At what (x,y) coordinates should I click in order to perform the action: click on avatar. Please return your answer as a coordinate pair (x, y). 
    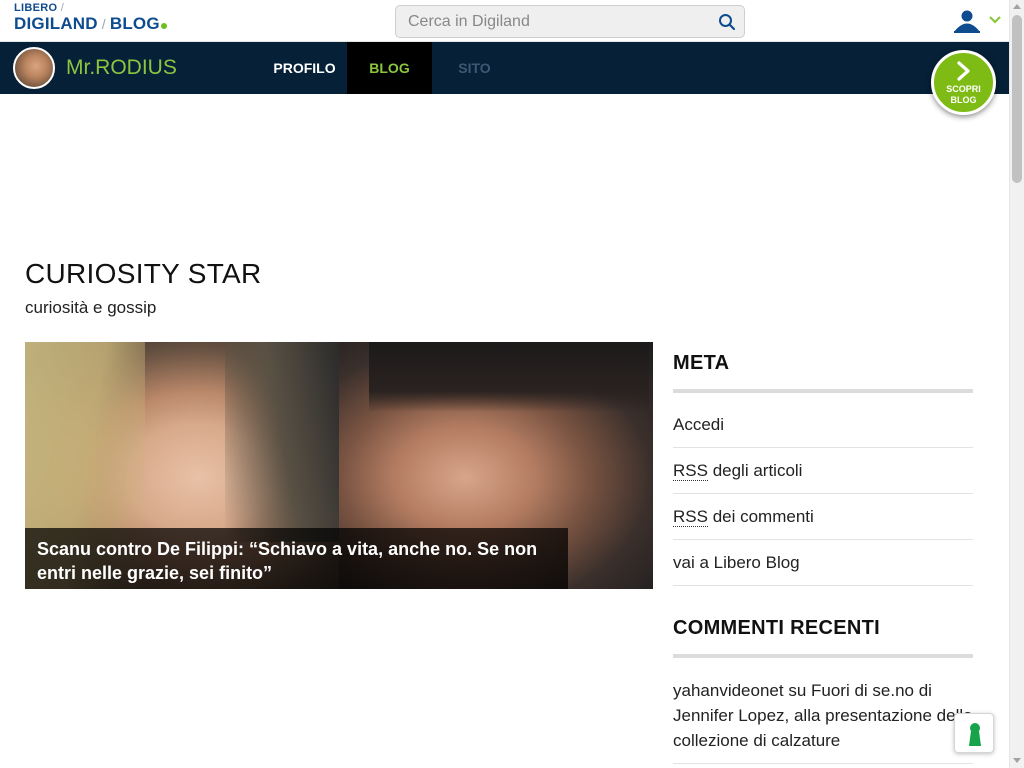
    Looking at the image, I should click on (34, 68).